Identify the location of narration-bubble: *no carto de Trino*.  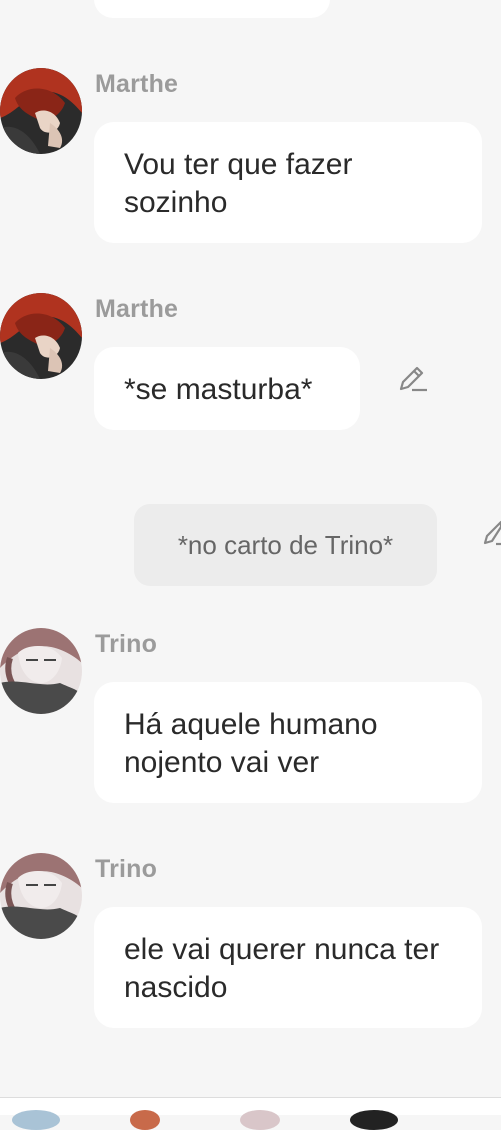
(285, 545).